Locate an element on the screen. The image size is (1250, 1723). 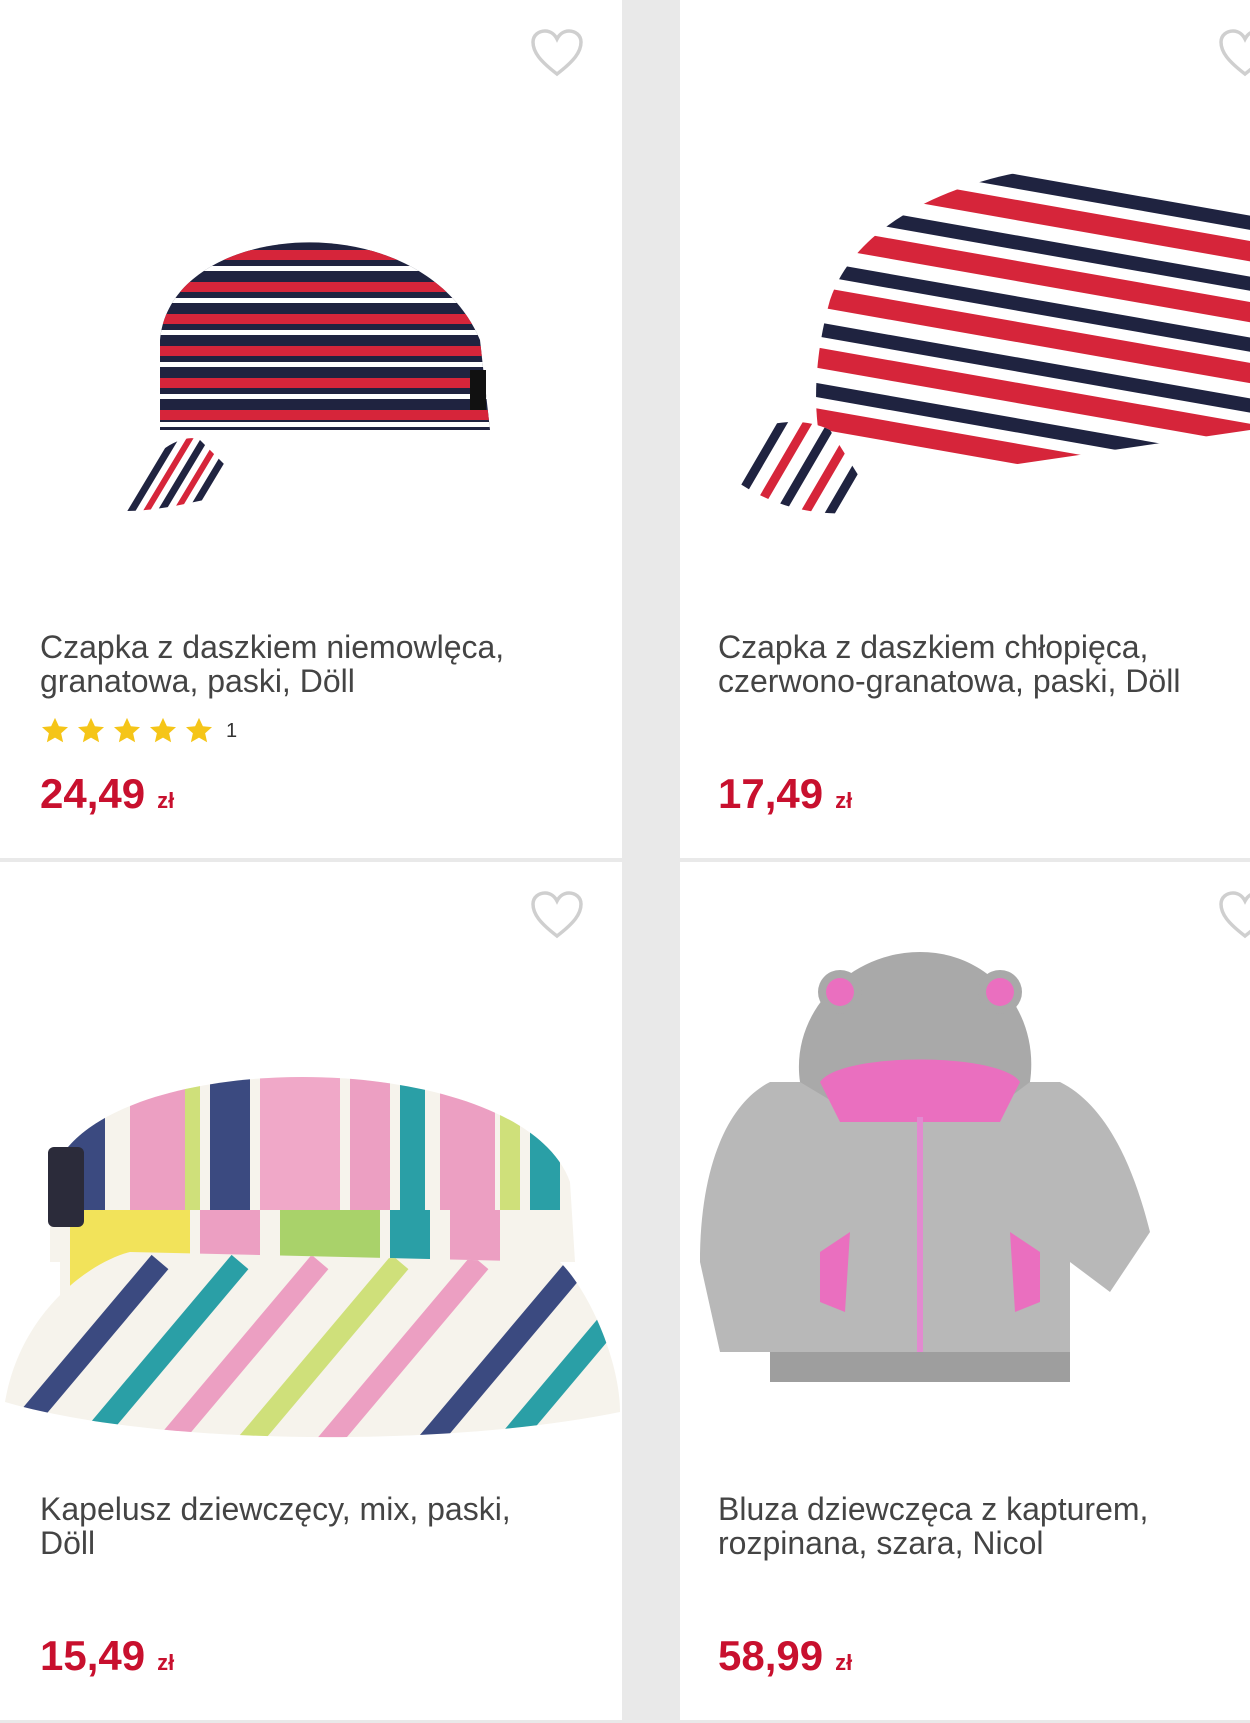
price-value: 58,99 is located at coordinates (771, 1655).